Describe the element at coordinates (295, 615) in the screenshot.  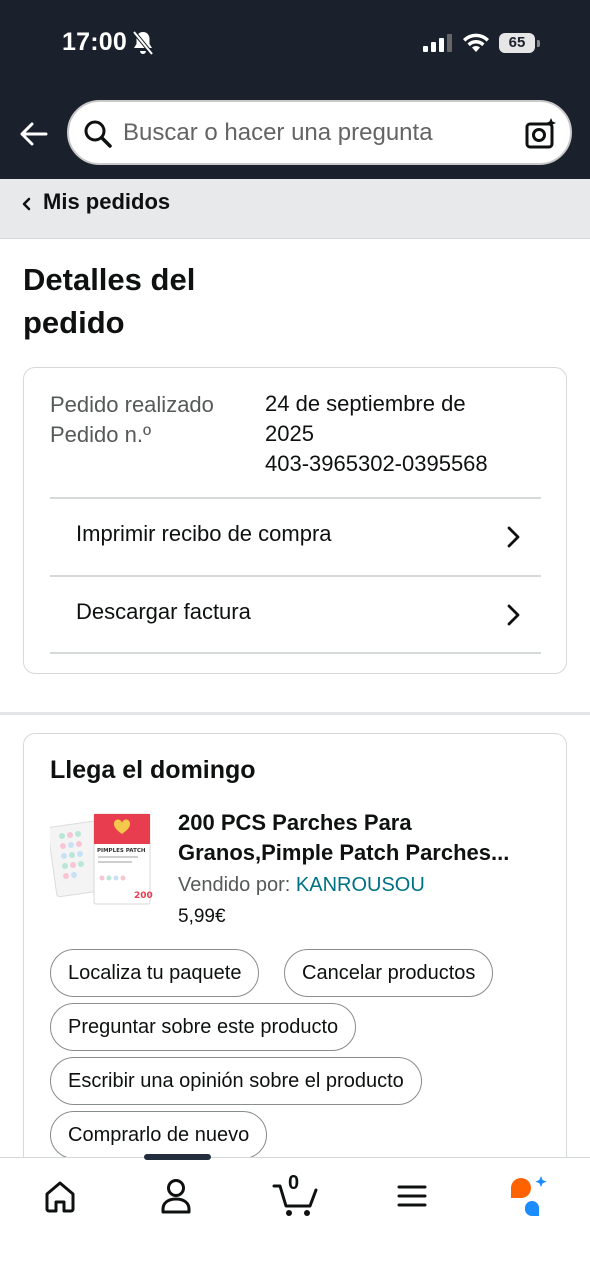
I see `download-invoice-link: Descargar factura` at that location.